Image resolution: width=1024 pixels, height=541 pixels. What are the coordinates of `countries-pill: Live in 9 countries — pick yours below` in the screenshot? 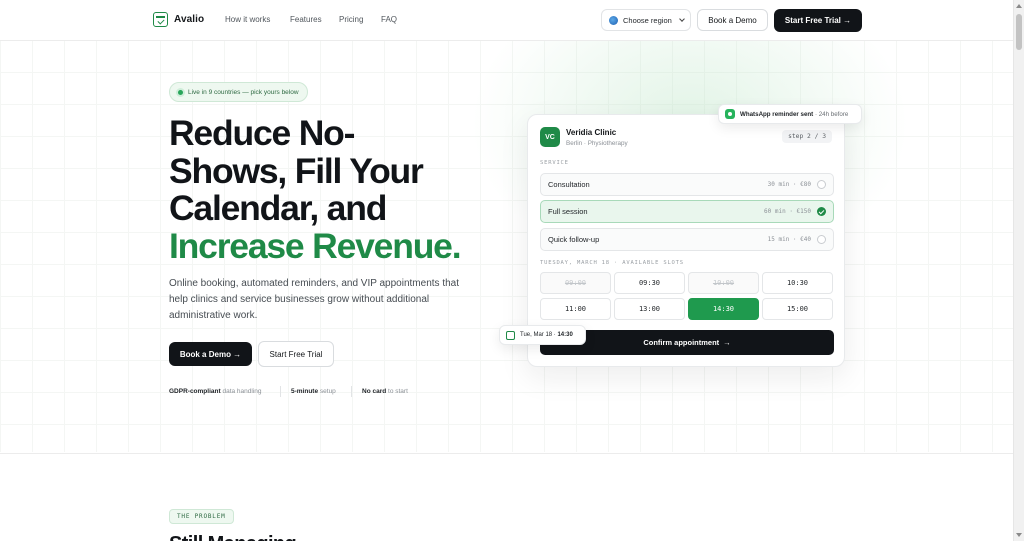 It's located at (238, 92).